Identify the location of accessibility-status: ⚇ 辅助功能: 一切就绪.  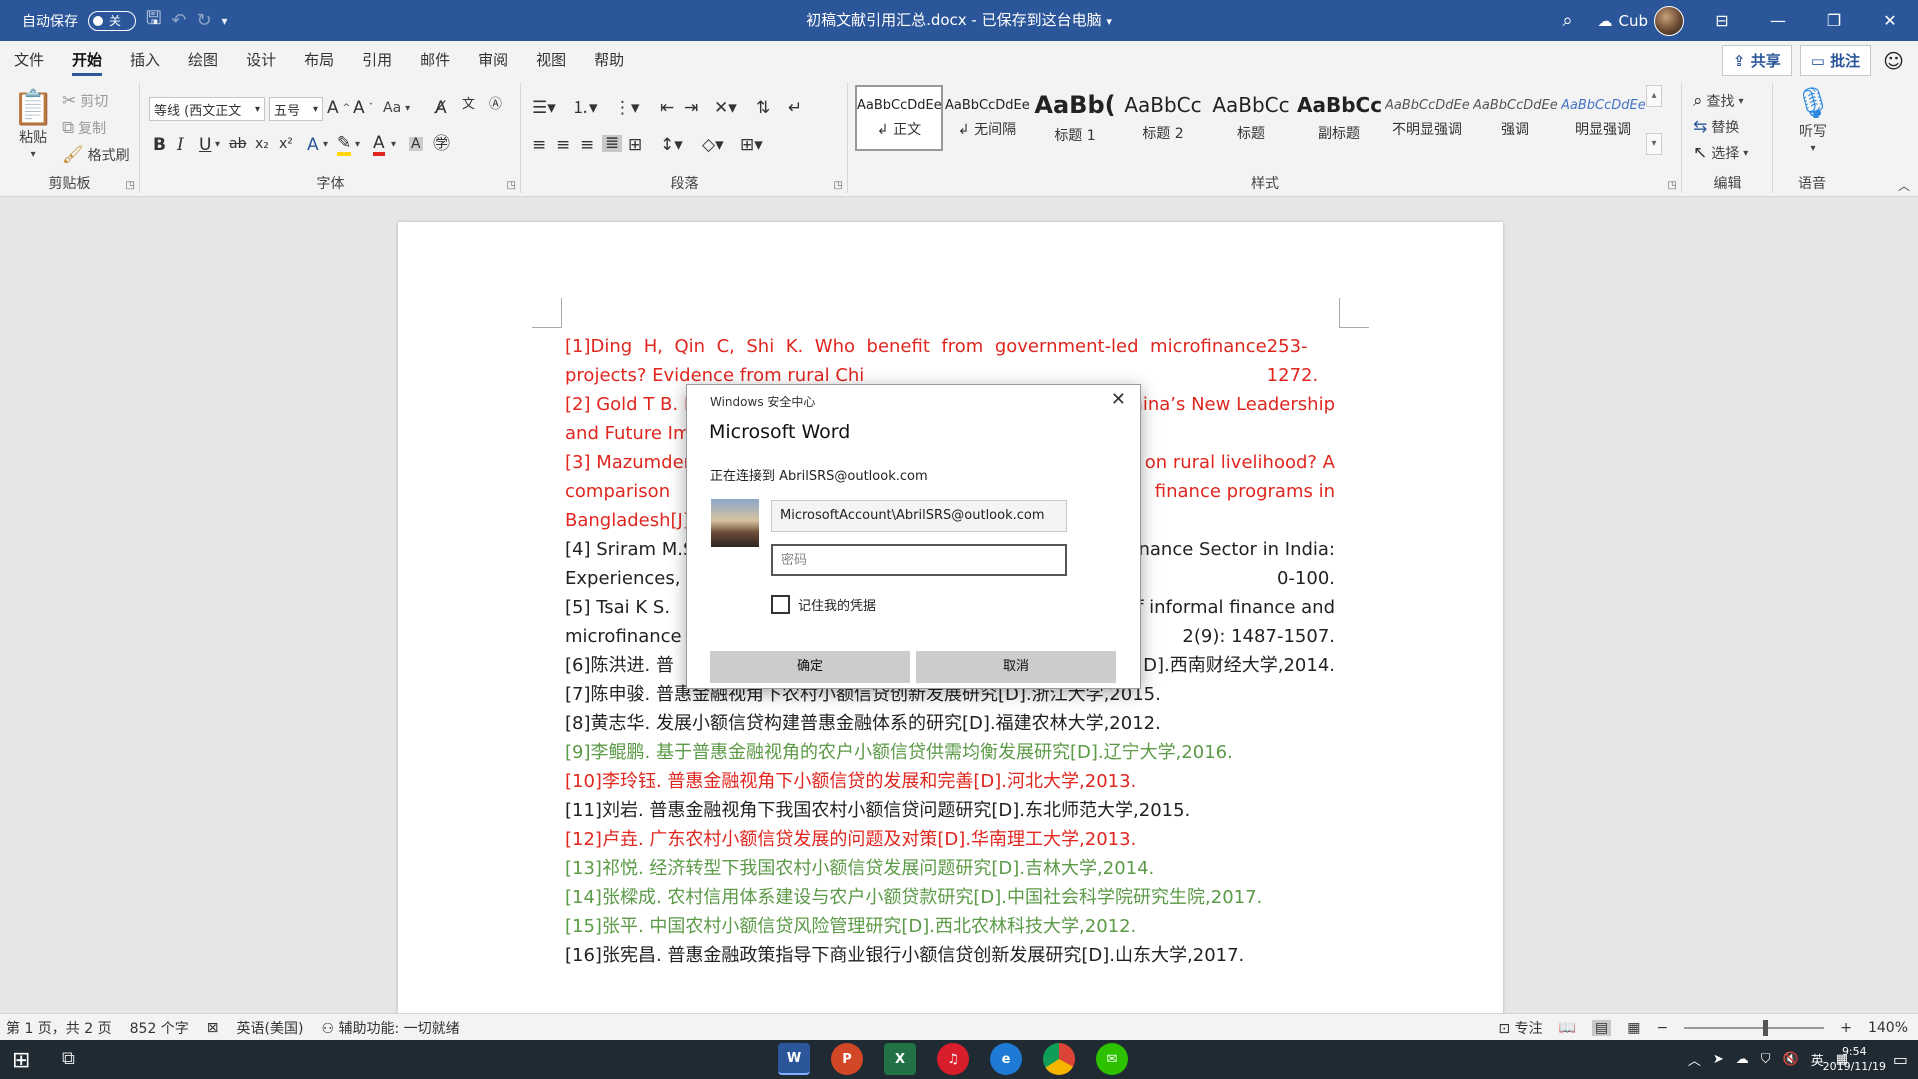
(390, 1028).